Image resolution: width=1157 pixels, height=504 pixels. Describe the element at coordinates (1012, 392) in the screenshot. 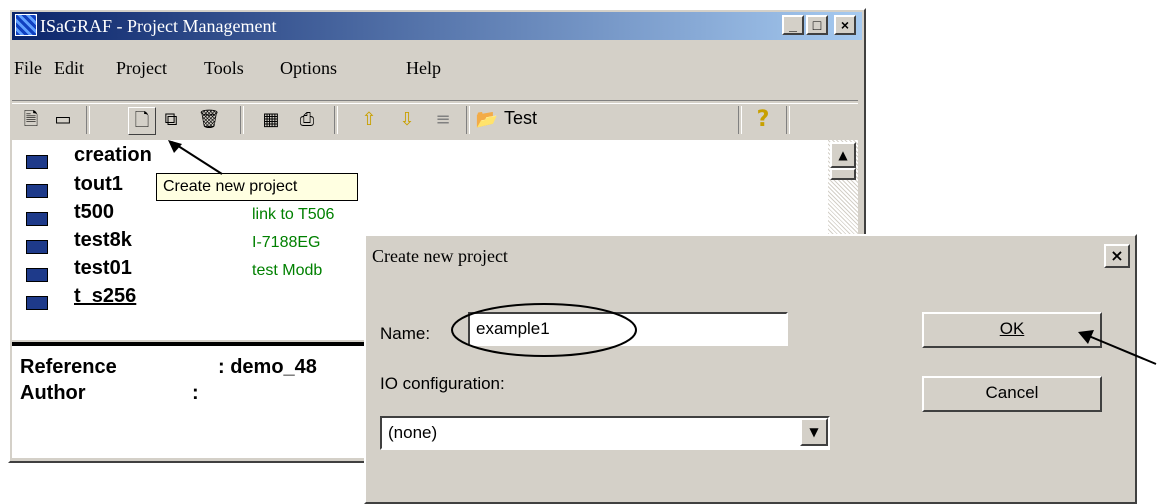

I see `cancel-button-label: Cancel` at that location.